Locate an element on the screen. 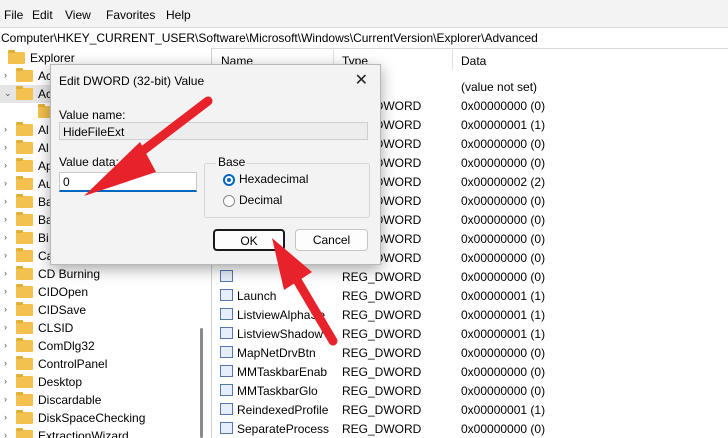 The image size is (728, 438). tree-item-label: ControlPanel is located at coordinates (73, 364).